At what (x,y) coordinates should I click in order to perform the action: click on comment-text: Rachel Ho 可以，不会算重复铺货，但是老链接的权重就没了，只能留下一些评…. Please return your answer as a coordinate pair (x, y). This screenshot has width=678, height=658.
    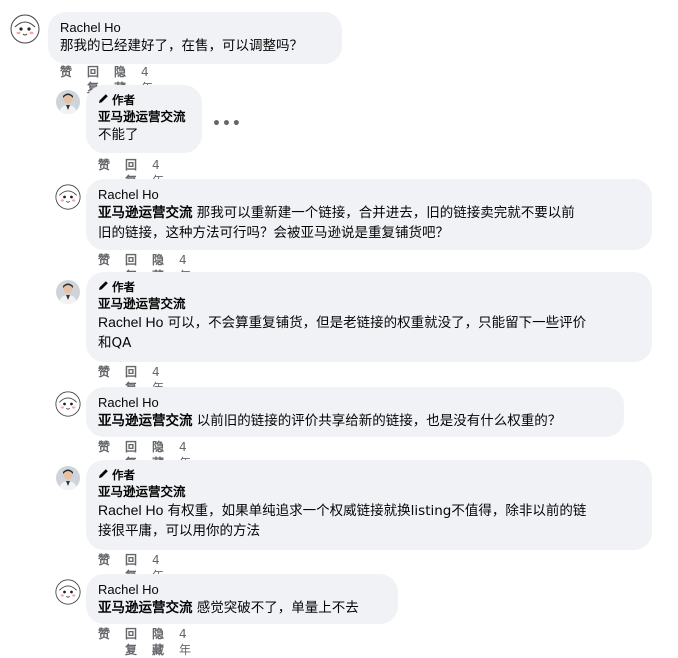
    Looking at the image, I should click on (369, 332).